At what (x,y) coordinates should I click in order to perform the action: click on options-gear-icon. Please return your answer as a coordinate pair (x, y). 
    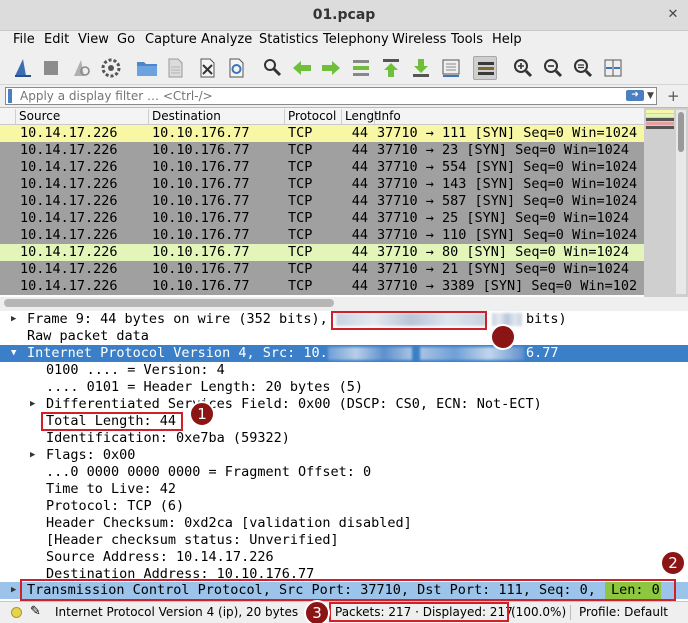
    Looking at the image, I should click on (111, 68).